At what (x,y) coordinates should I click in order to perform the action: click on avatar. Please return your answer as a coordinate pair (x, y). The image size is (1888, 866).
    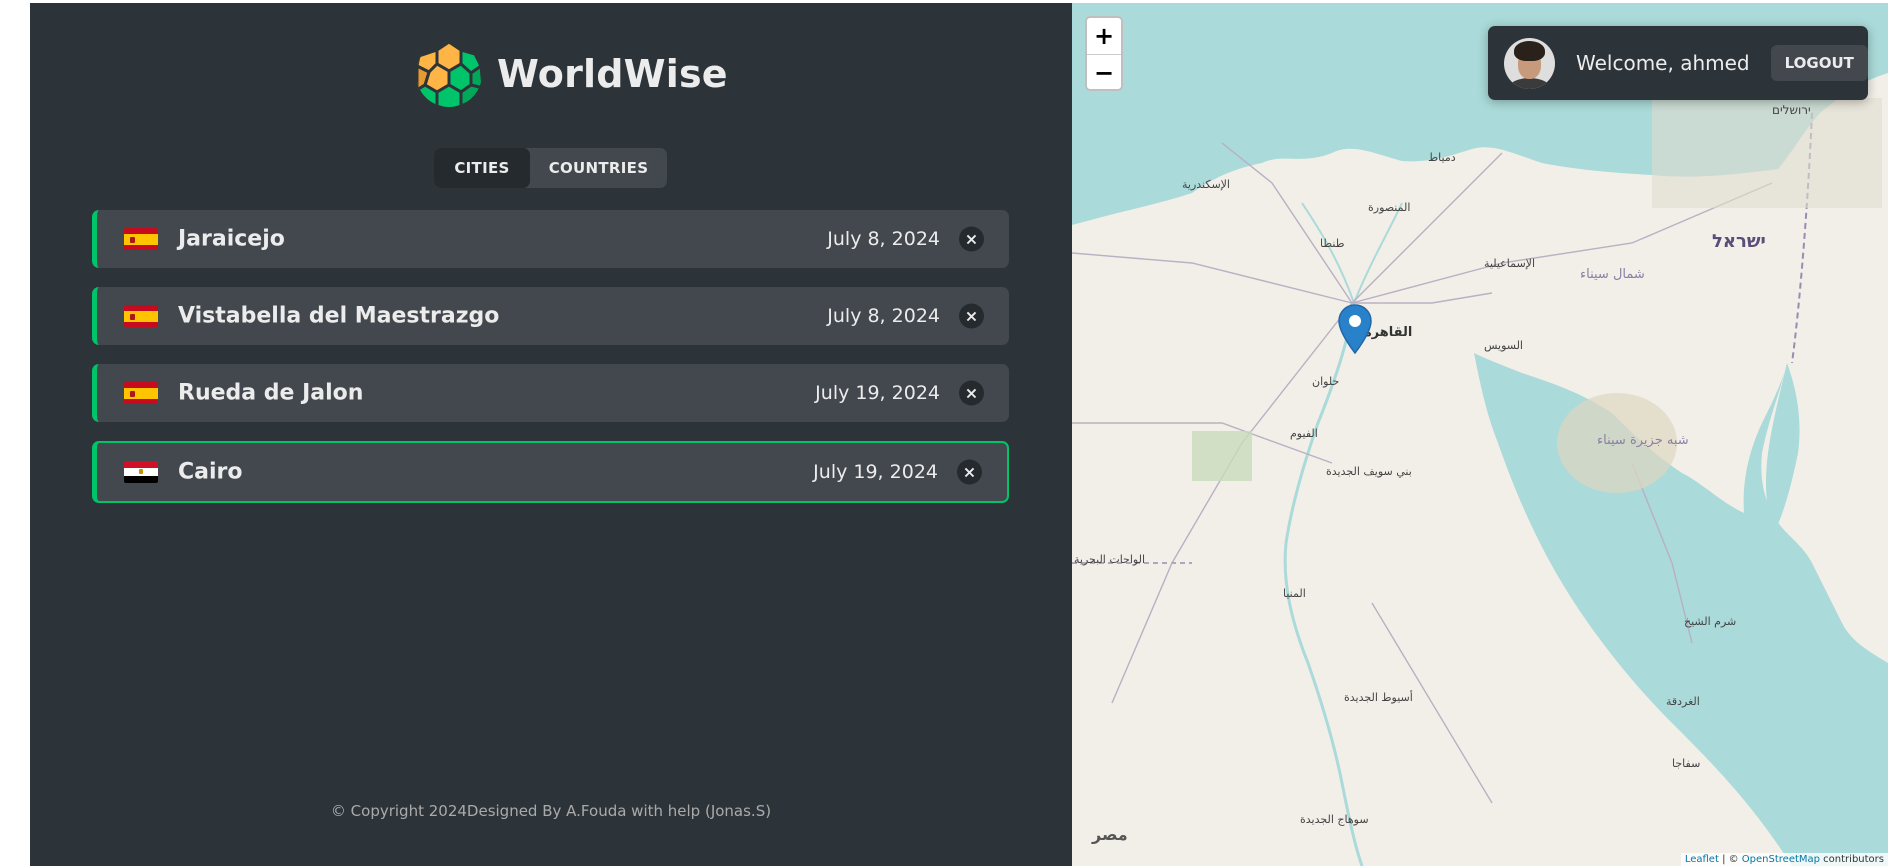
    Looking at the image, I should click on (1529, 63).